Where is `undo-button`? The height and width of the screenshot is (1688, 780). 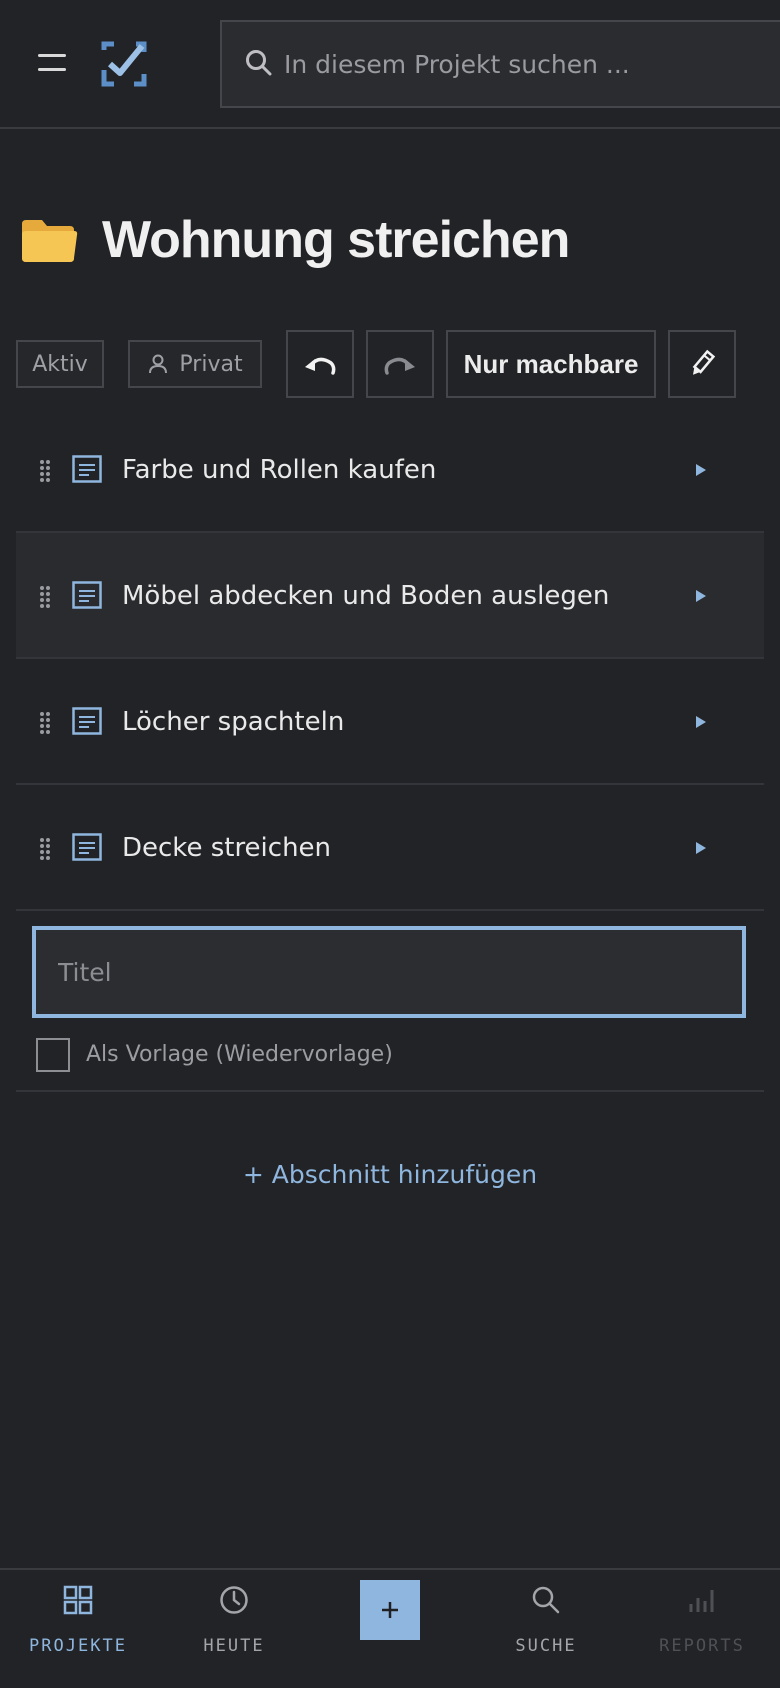
undo-button is located at coordinates (320, 364).